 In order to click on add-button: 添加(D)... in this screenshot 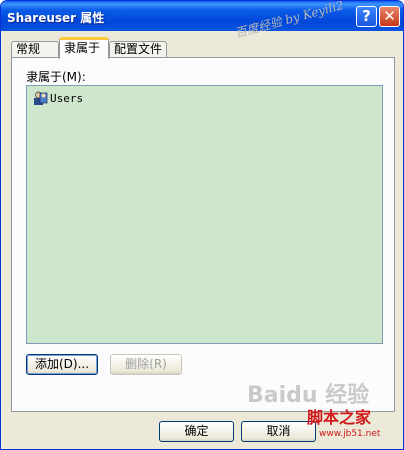, I will do `click(62, 364)`.